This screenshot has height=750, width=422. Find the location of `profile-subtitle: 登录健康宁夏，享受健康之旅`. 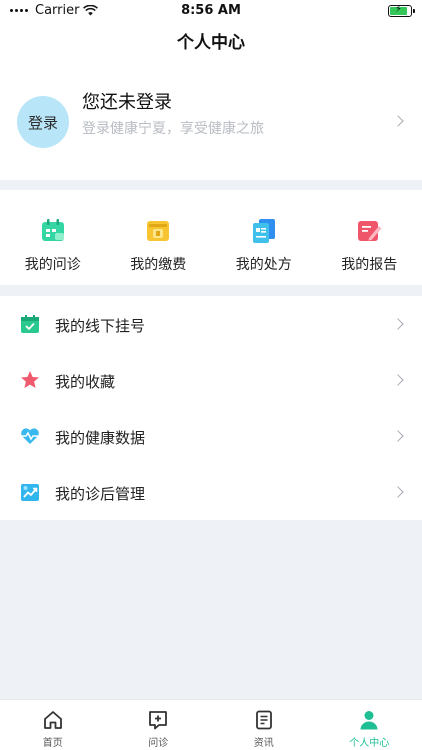

profile-subtitle: 登录健康宁夏，享受健康之旅 is located at coordinates (173, 129).